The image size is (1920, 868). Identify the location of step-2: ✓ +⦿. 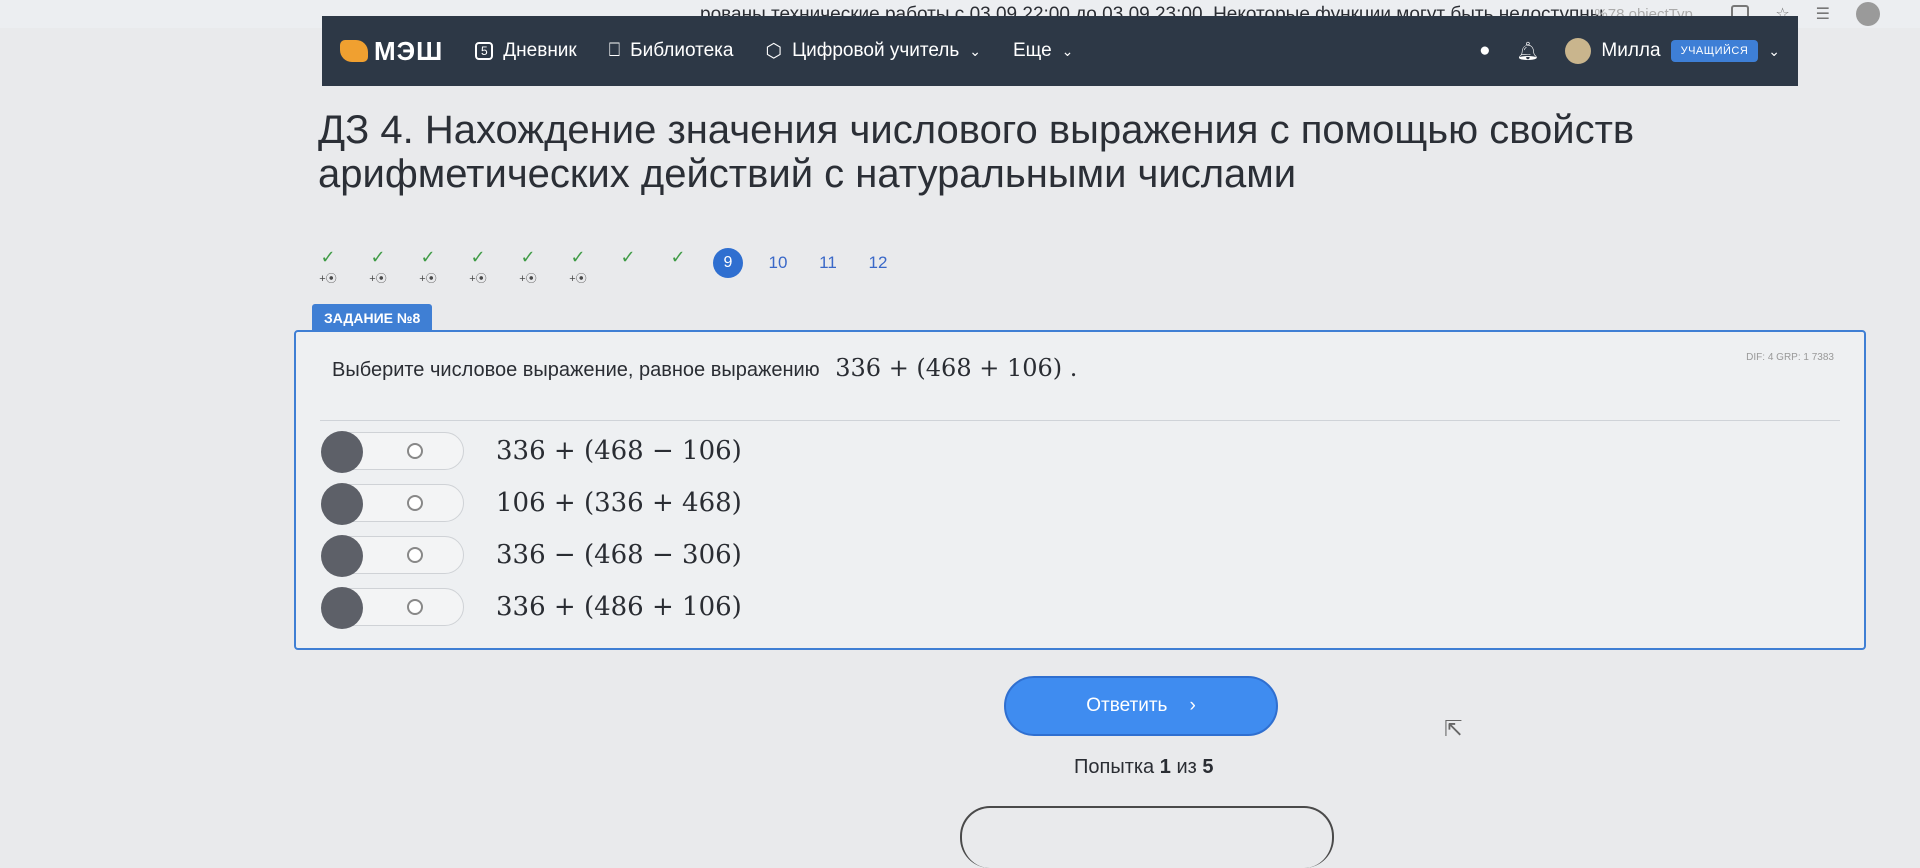
(378, 267).